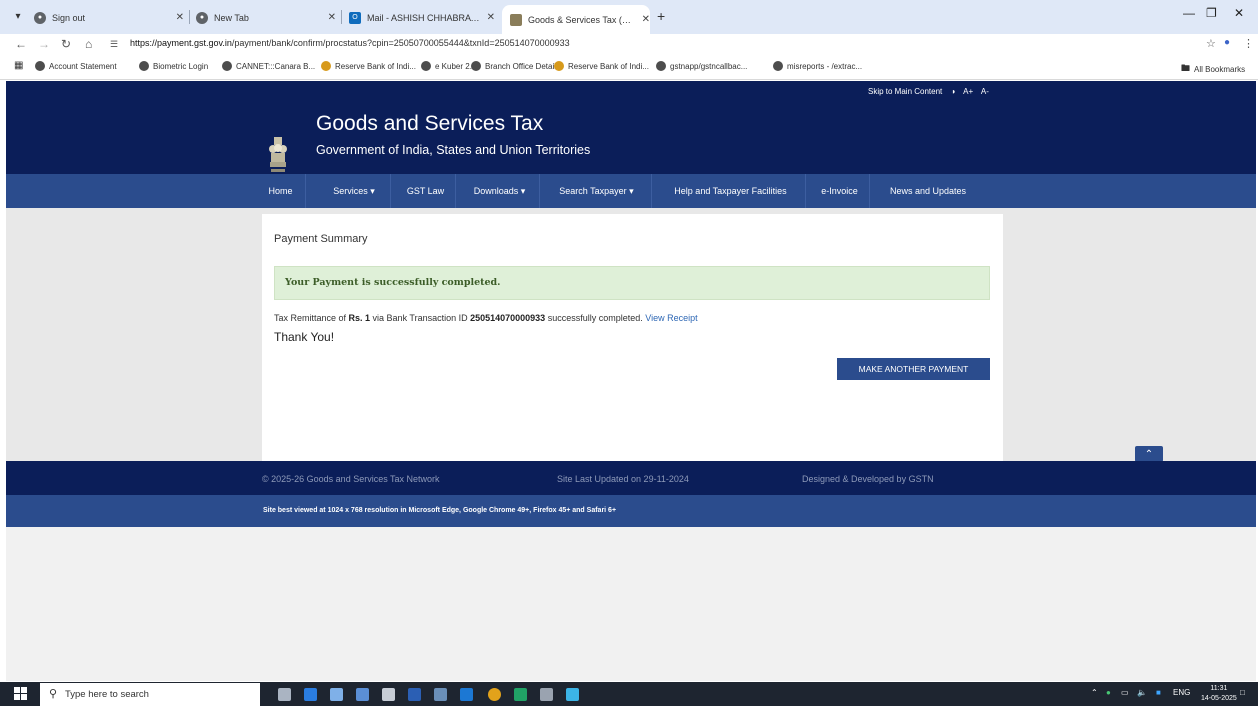 The width and height of the screenshot is (1258, 706). Describe the element at coordinates (18, 17) in the screenshot. I see `tab-list-chevron-icon: ▾` at that location.